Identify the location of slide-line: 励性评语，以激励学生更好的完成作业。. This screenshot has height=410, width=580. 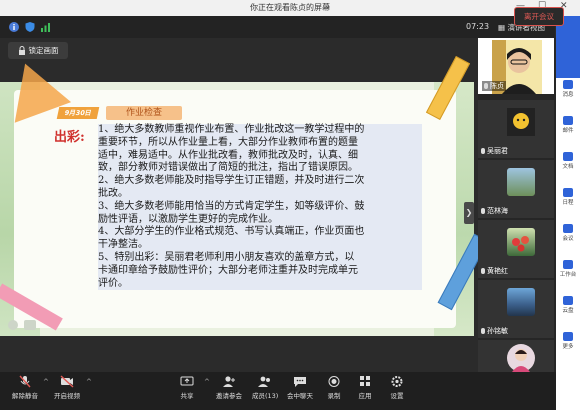
(260, 220).